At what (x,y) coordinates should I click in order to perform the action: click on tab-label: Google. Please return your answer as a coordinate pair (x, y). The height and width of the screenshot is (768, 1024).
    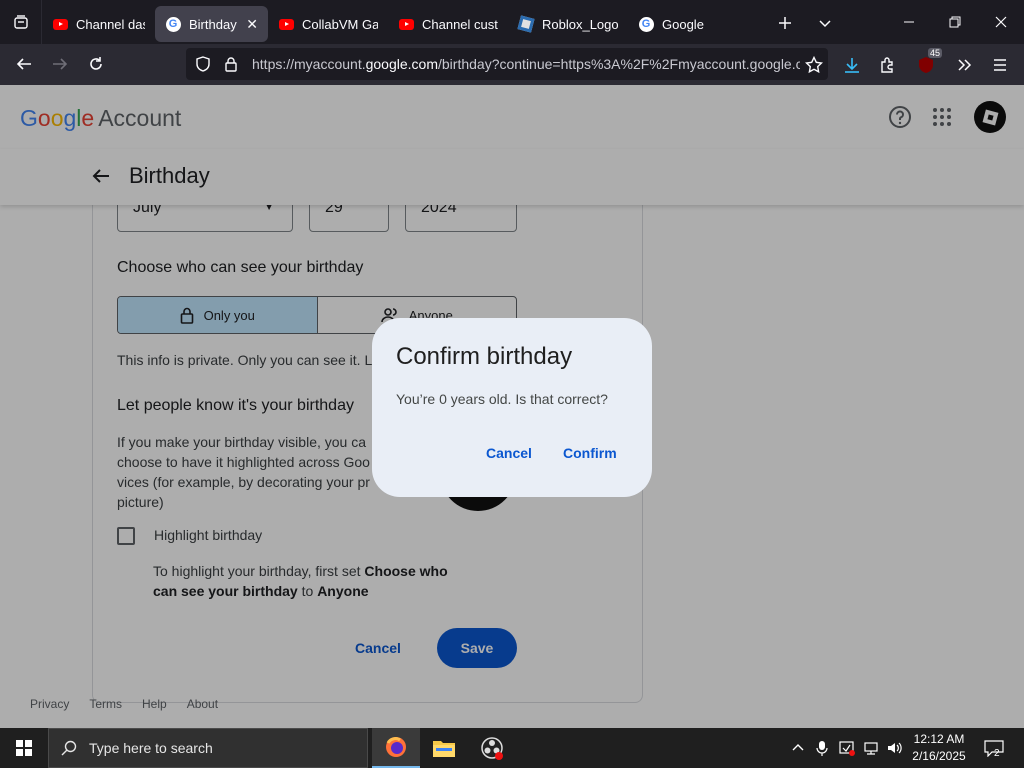
    Looking at the image, I should click on (683, 24).